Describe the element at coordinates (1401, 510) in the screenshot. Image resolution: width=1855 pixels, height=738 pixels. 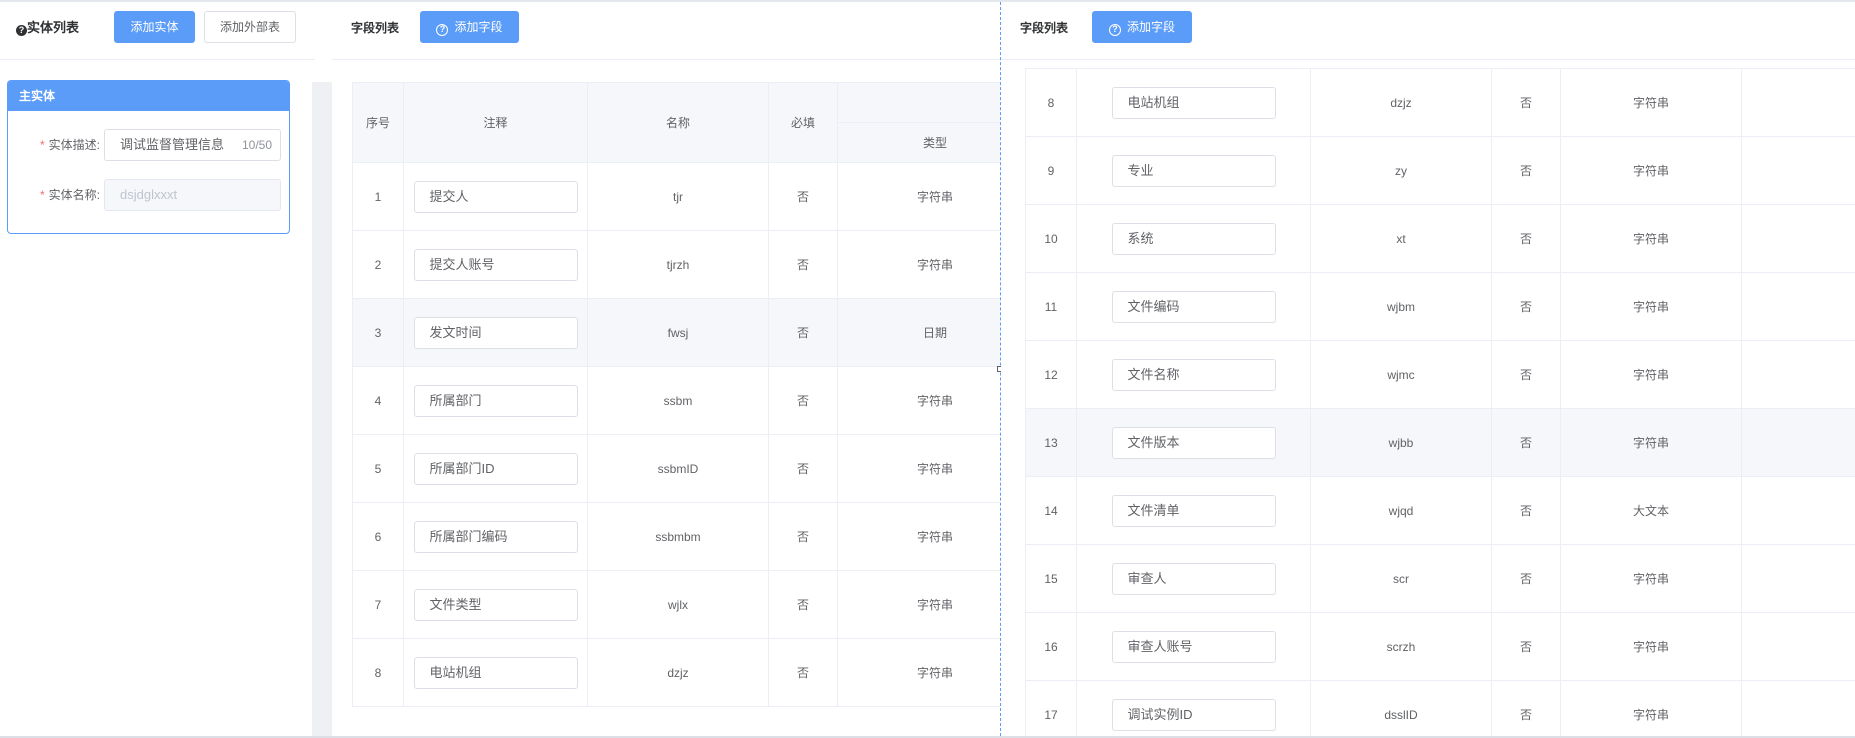
I see `cell-name: wjqd` at that location.